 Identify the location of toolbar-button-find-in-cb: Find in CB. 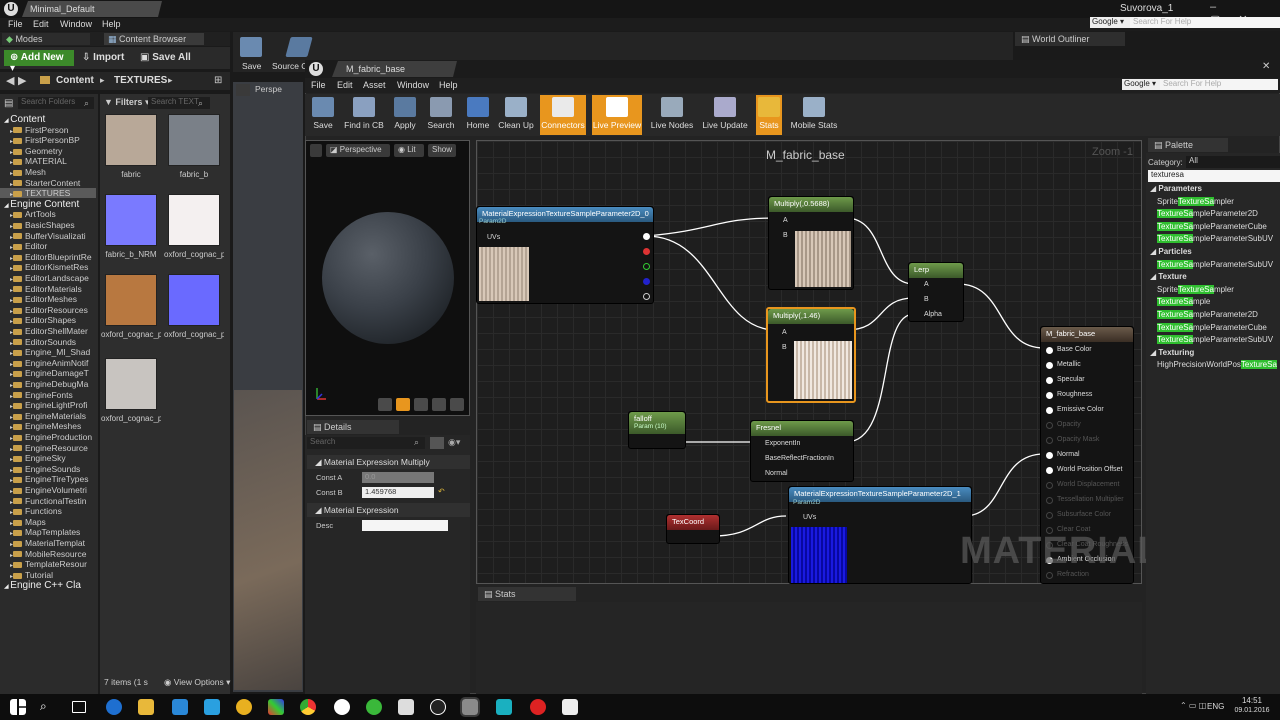
(364, 115).